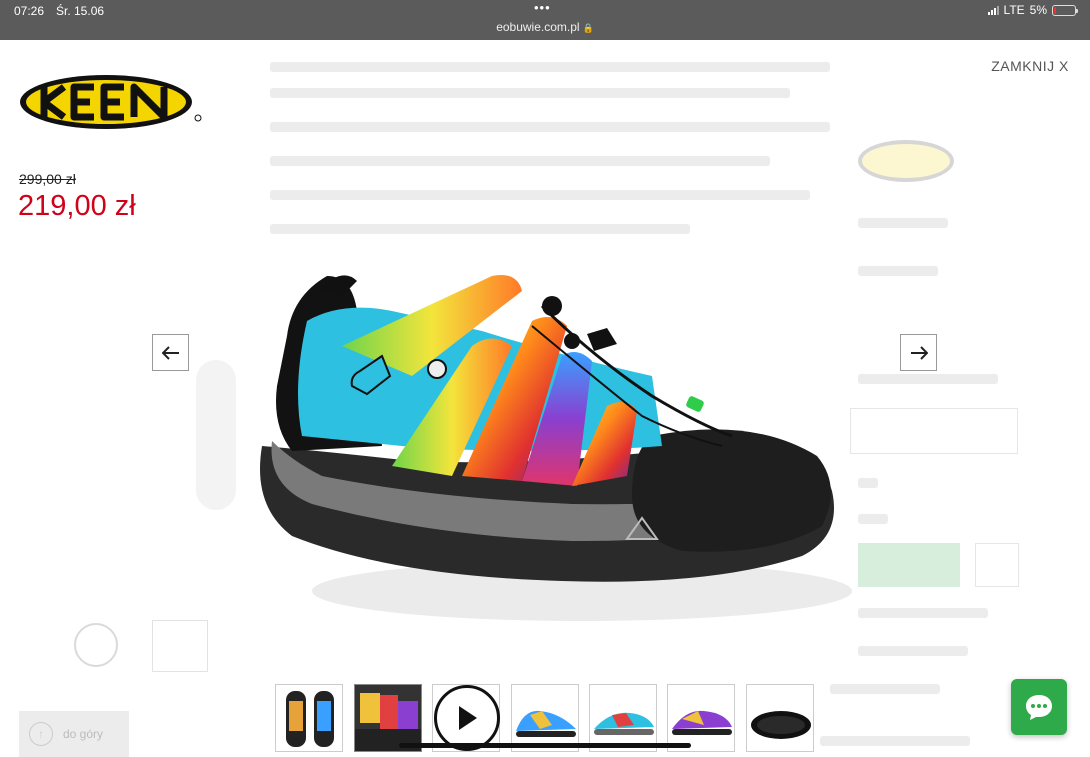 This screenshot has height=757, width=1090. I want to click on arrow-up-icon: ↑, so click(41, 734).